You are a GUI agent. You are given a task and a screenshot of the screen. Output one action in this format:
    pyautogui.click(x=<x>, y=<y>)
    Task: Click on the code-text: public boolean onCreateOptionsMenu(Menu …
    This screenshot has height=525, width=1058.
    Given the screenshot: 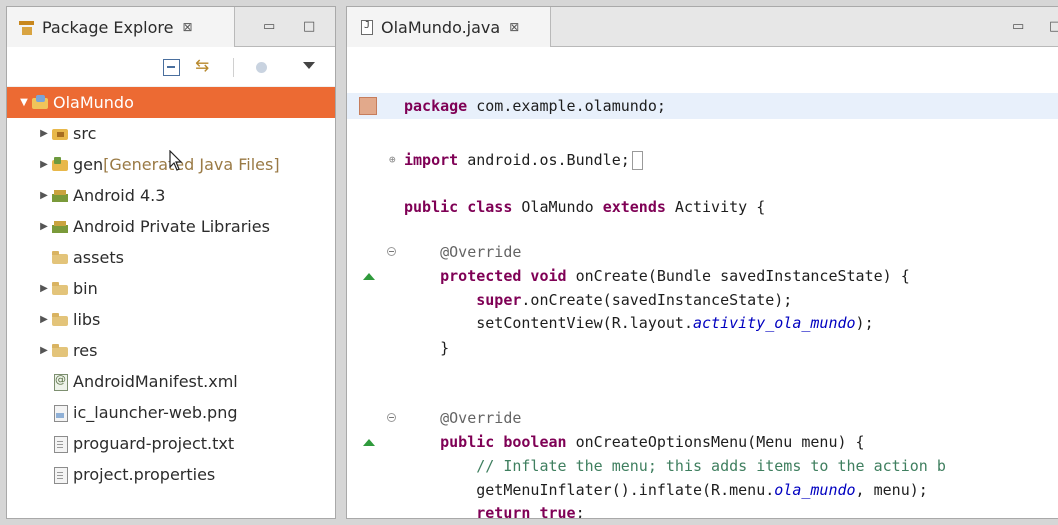 What is the action you would take?
    pyautogui.click(x=634, y=442)
    